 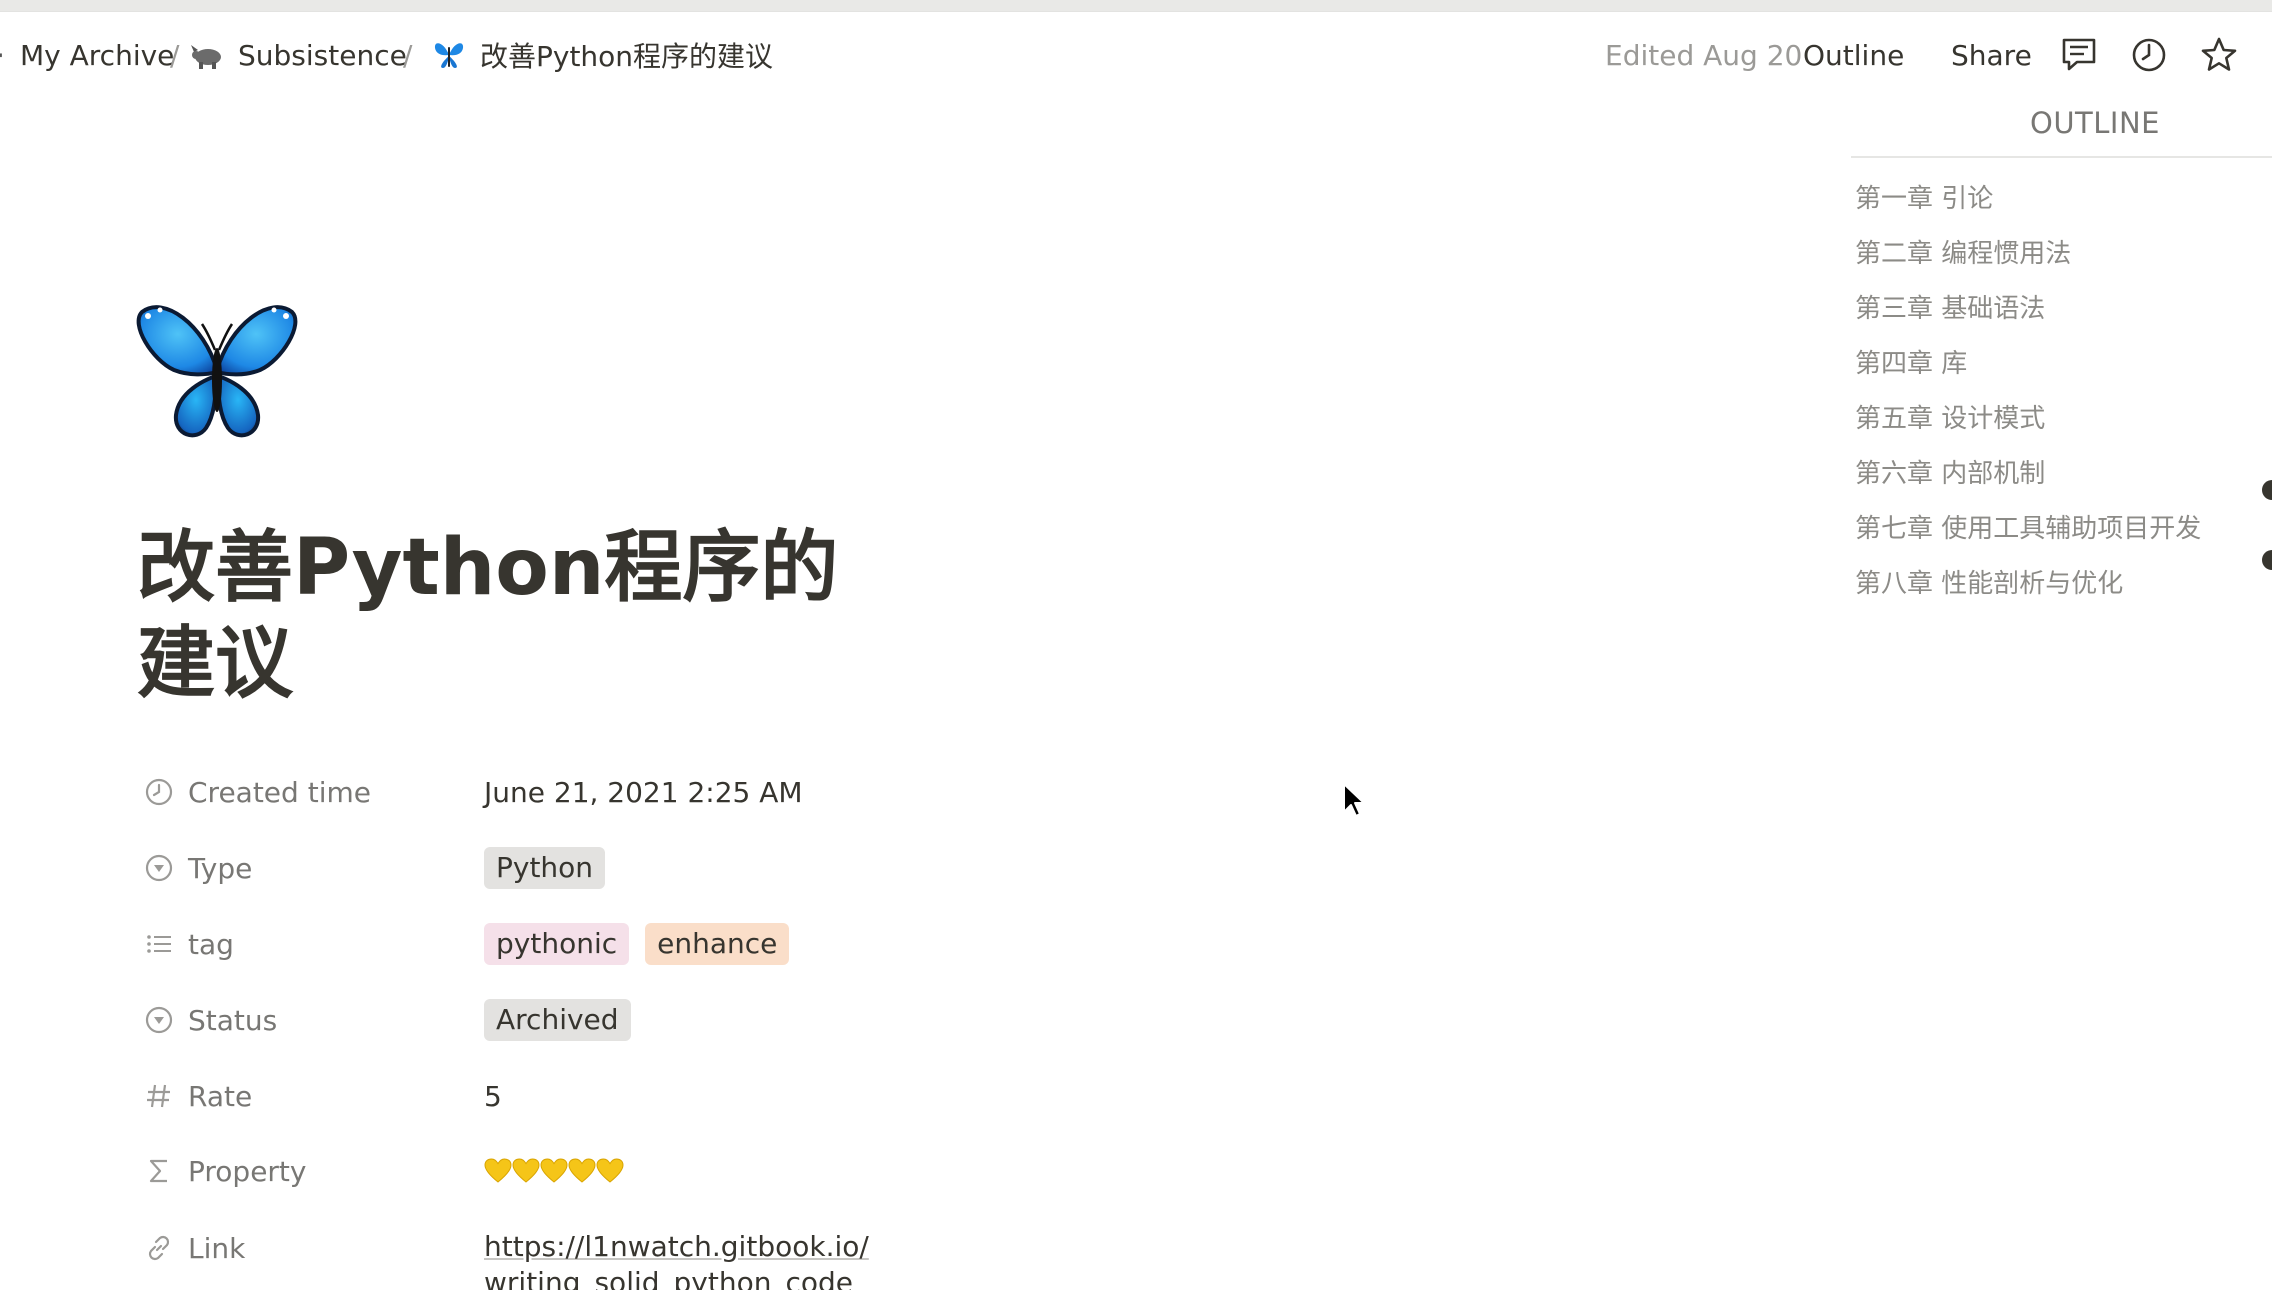 What do you see at coordinates (2028, 423) in the screenshot?
I see `outline-item: 第五章 设计模式` at bounding box center [2028, 423].